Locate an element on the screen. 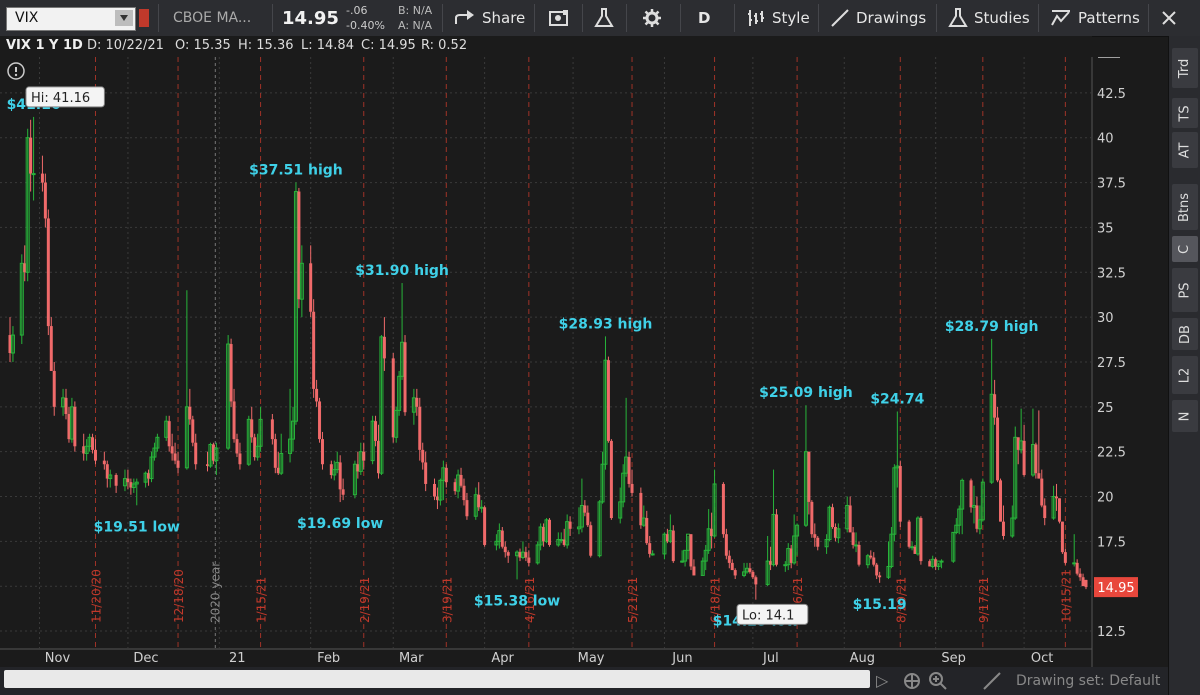 Image resolution: width=1200 pixels, height=695 pixels. symbol-input: VIX is located at coordinates (71, 19).